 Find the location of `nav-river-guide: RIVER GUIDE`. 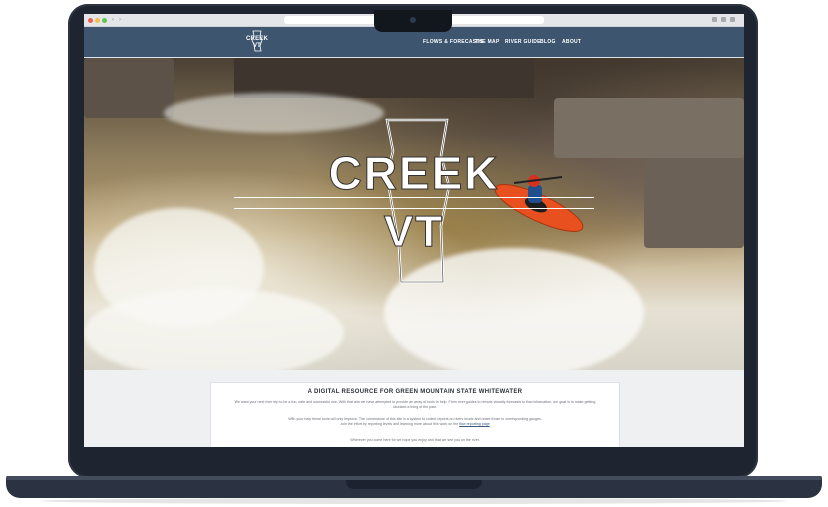

nav-river-guide: RIVER GUIDE is located at coordinates (523, 42).